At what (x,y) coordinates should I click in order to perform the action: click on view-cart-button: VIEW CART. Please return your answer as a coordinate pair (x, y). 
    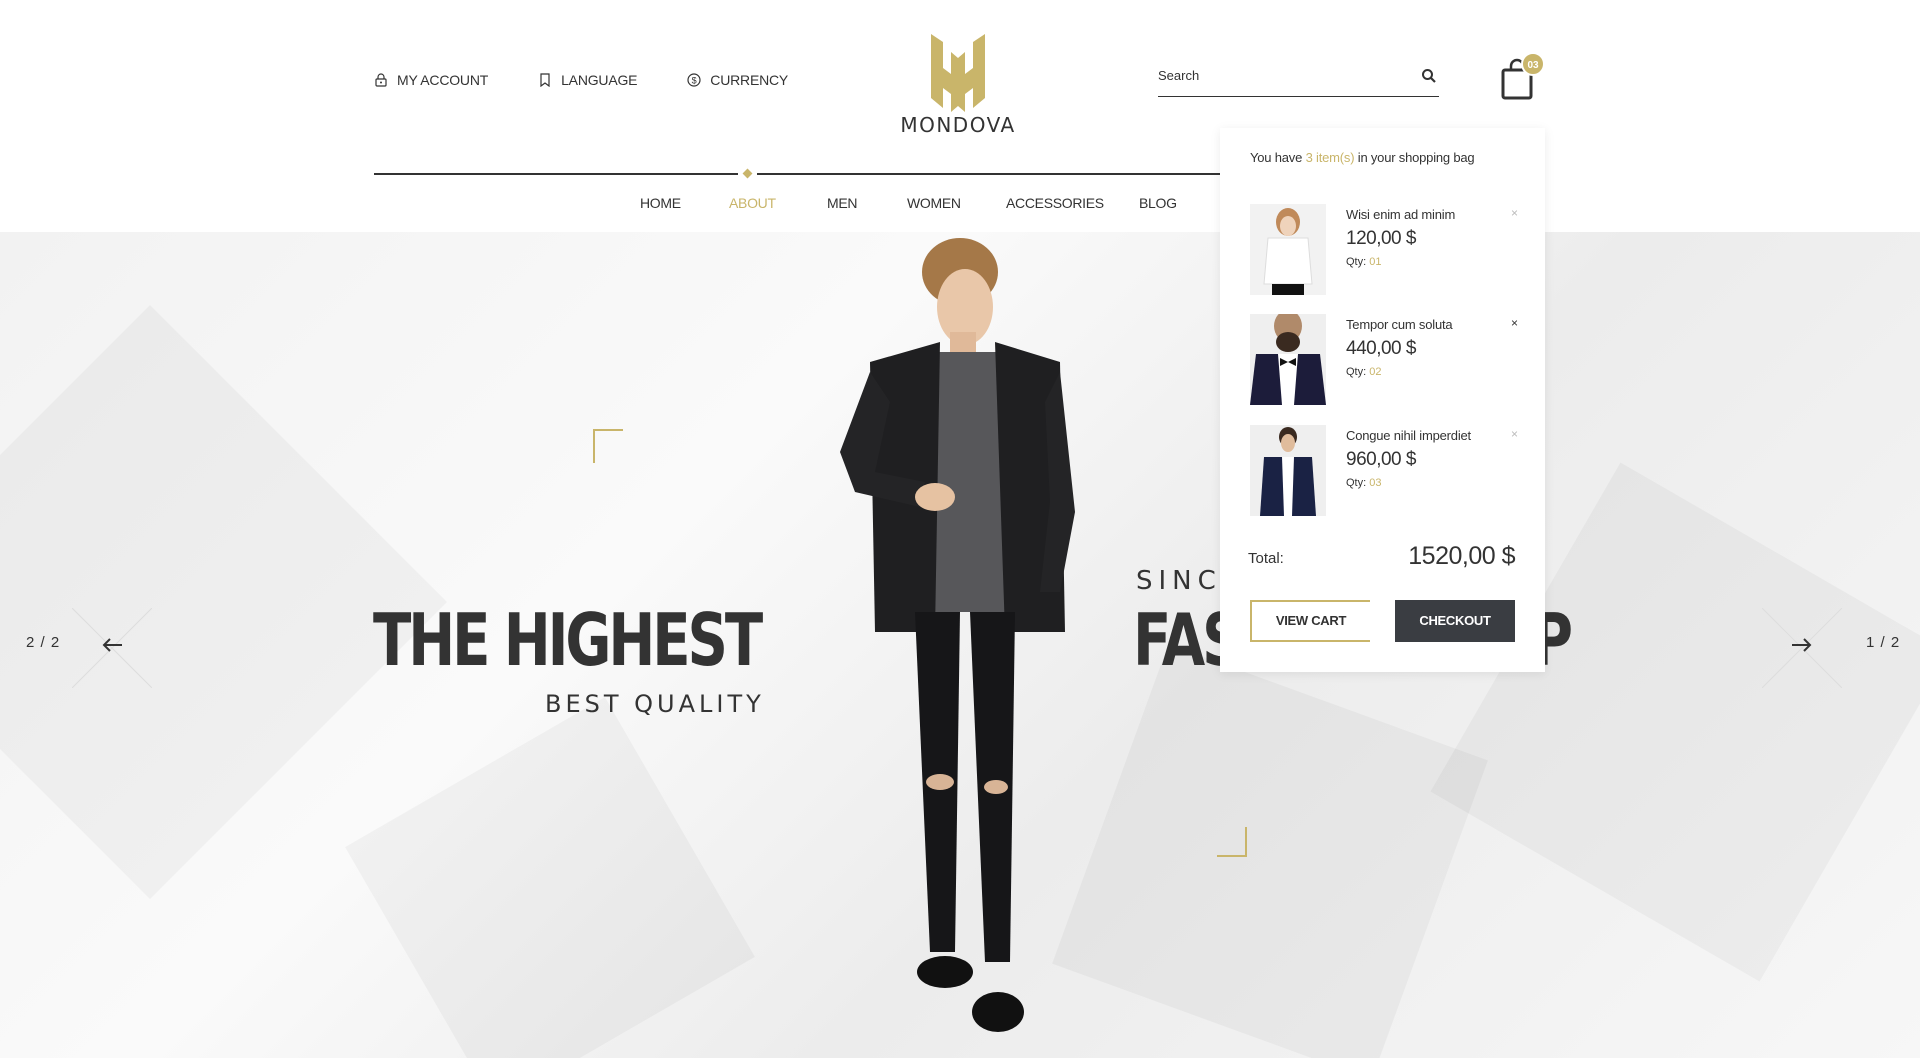
    Looking at the image, I should click on (1310, 621).